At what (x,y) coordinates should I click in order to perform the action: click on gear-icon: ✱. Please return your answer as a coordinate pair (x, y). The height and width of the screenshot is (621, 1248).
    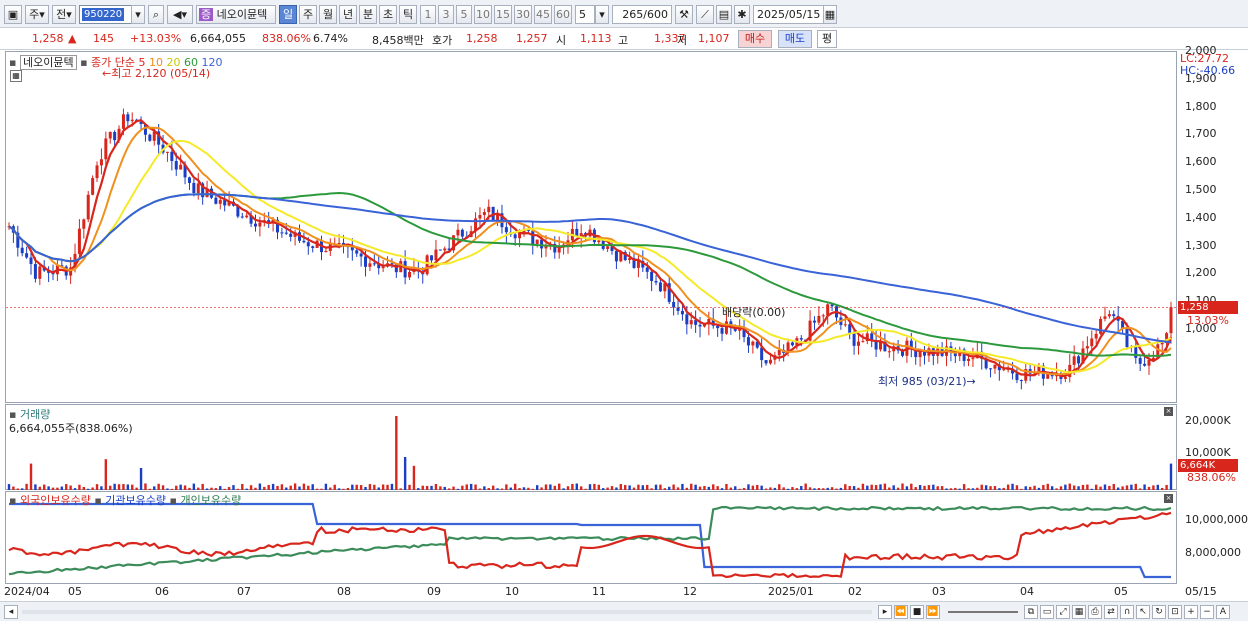
    Looking at the image, I should click on (742, 14).